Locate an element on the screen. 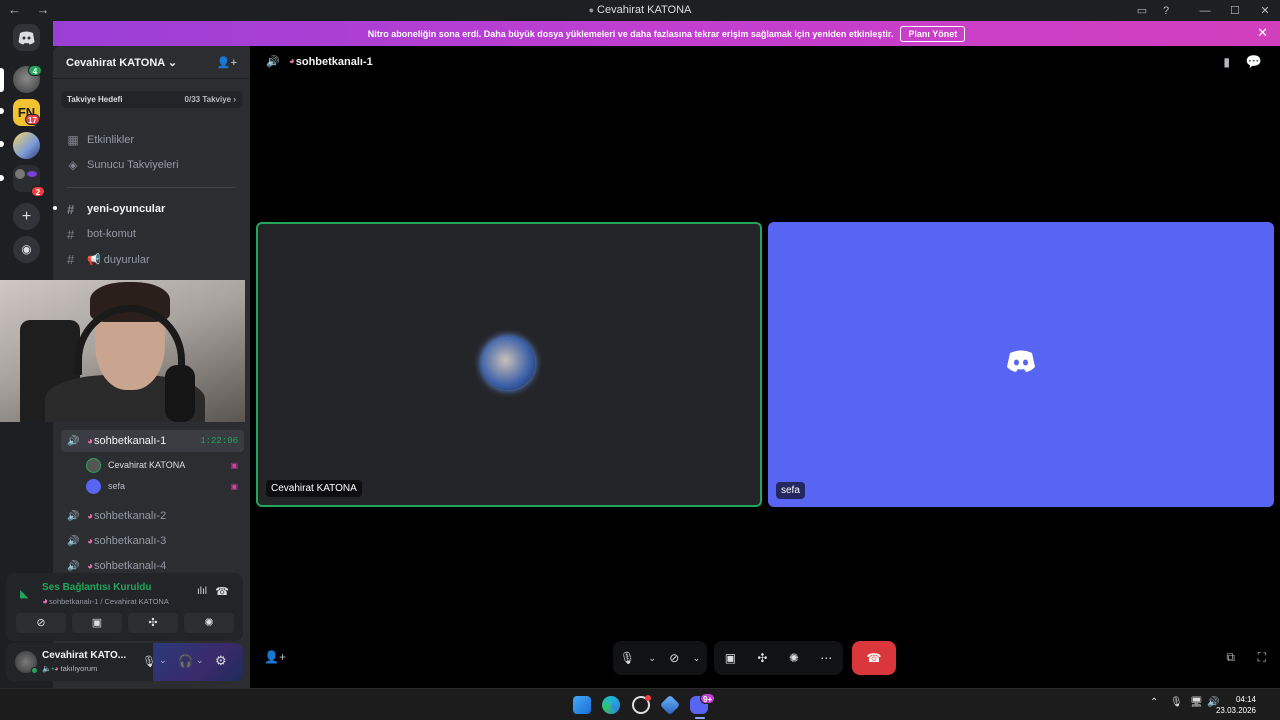 The width and height of the screenshot is (1280, 720). boost-goal: Takviye Hedefi 0/33 Takviye › is located at coordinates (151, 99).